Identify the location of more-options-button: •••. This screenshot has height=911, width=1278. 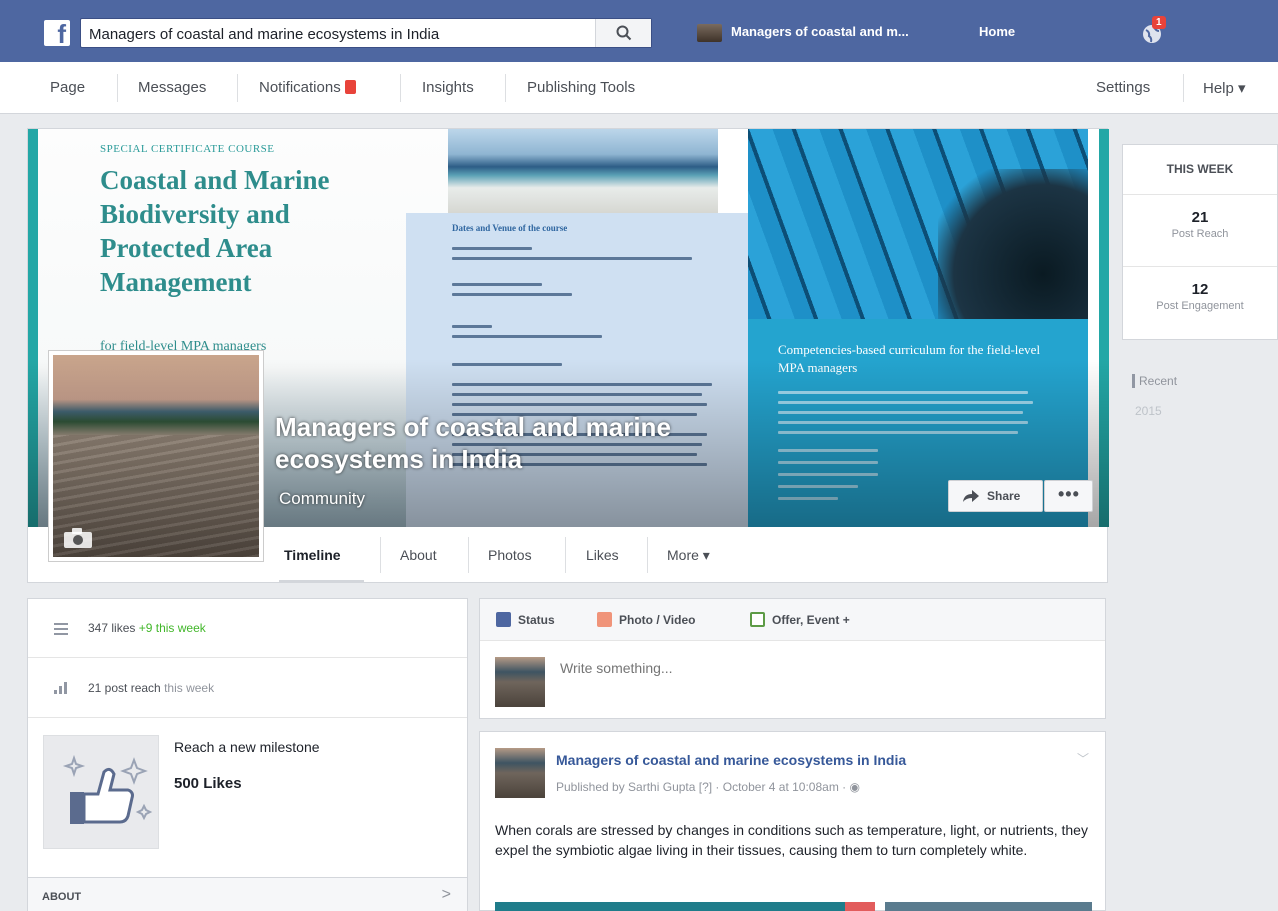
(1068, 496).